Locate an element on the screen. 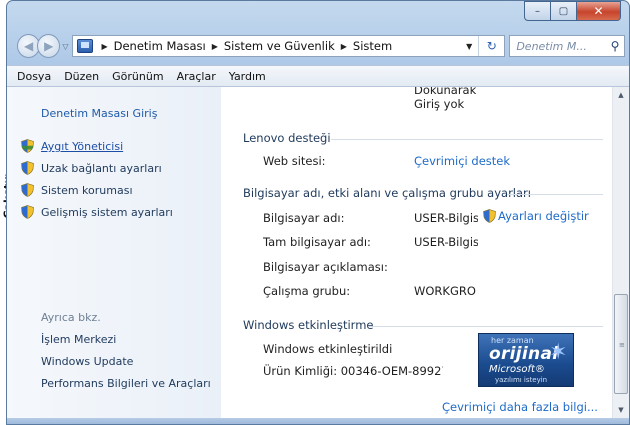 Image resolution: width=630 pixels, height=425 pixels. badge-sub-text: yazılımı isteyin is located at coordinates (521, 380).